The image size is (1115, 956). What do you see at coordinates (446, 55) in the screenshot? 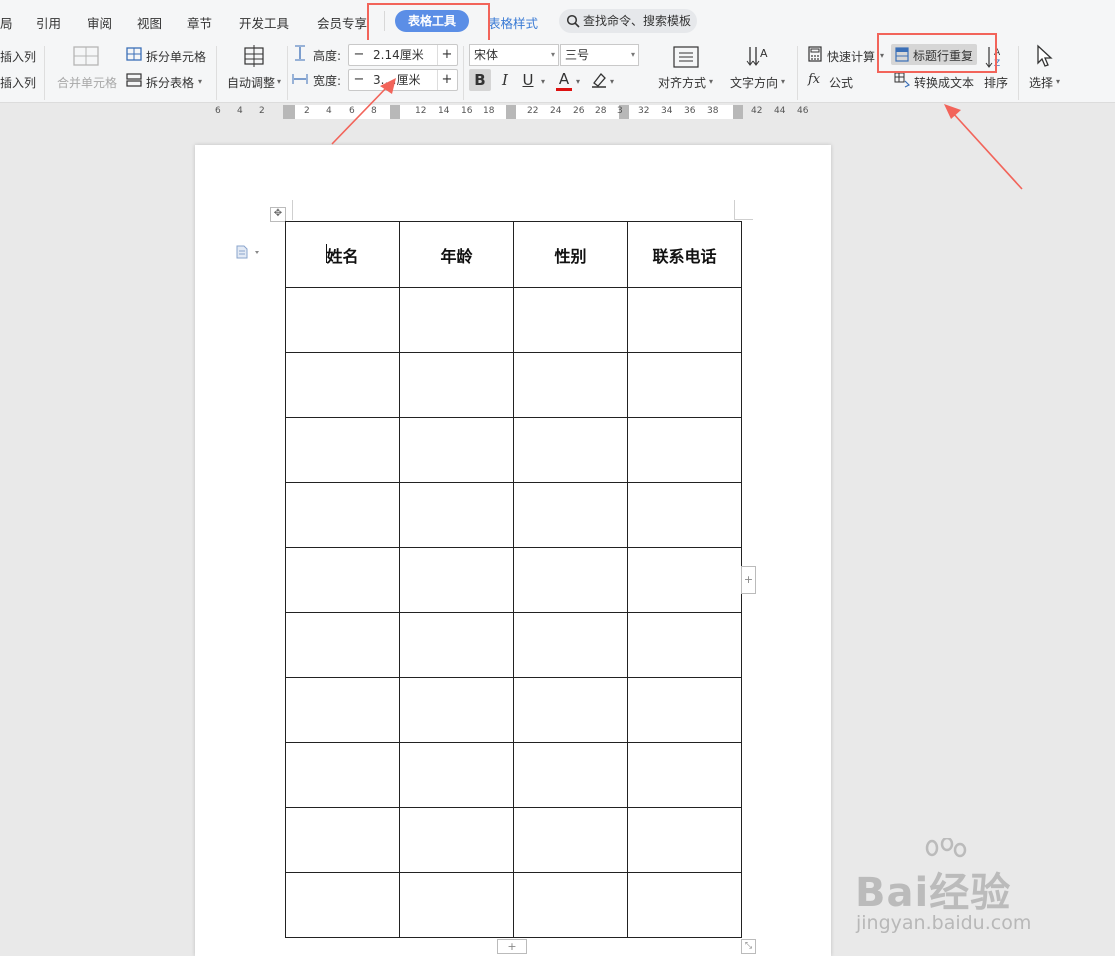
I see `height-increase-button: +` at bounding box center [446, 55].